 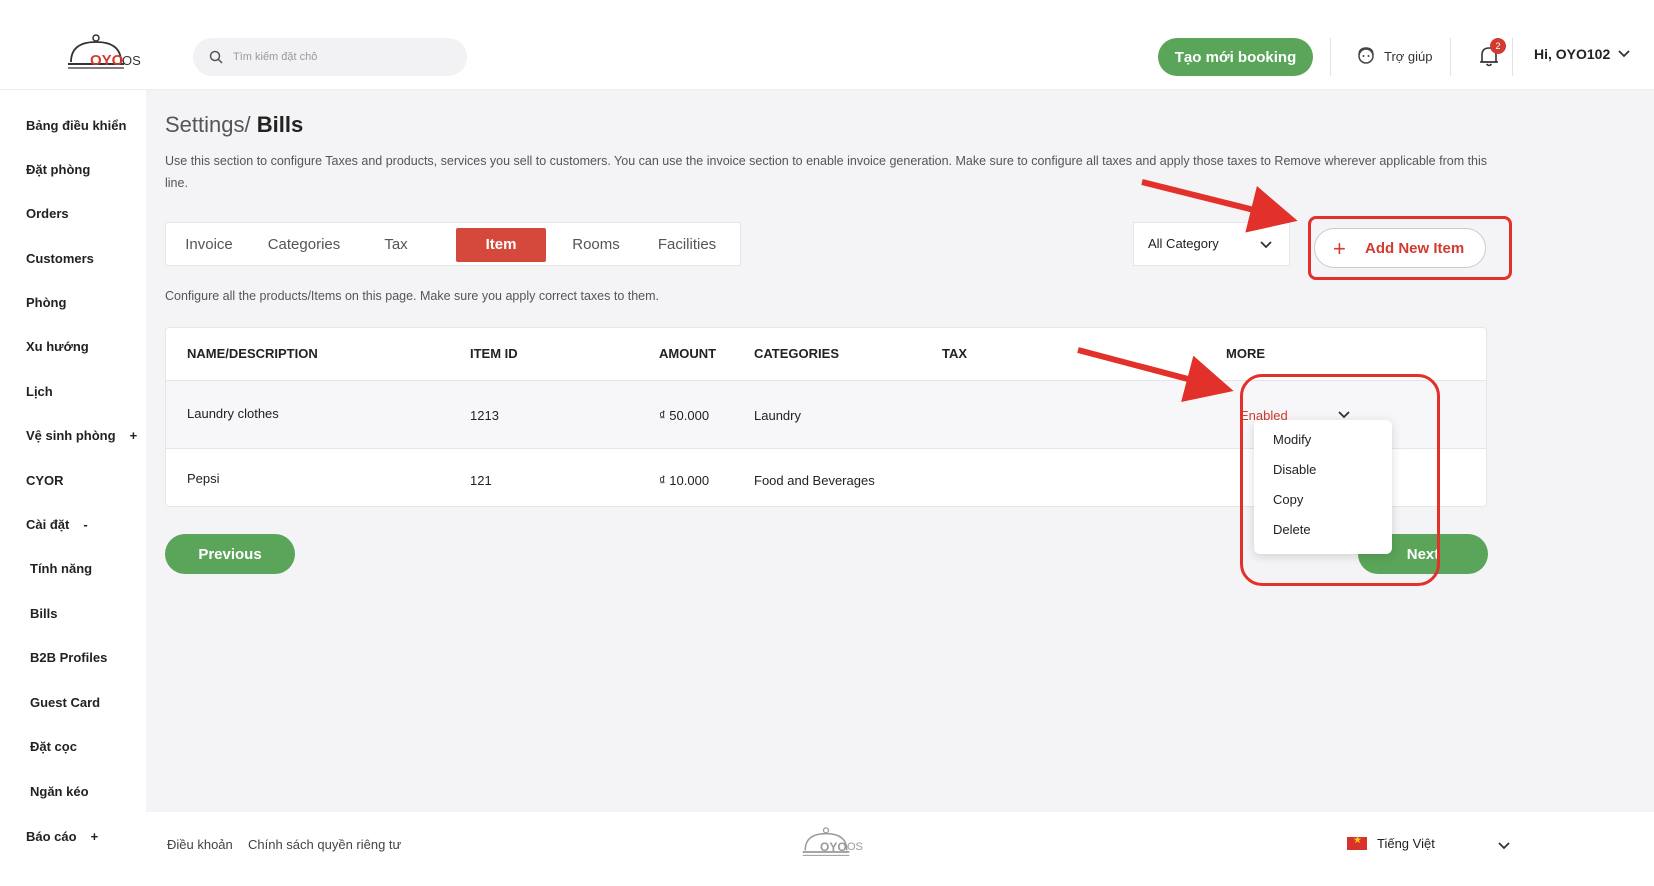 I want to click on tab-invoice: Invoice, so click(x=209, y=245).